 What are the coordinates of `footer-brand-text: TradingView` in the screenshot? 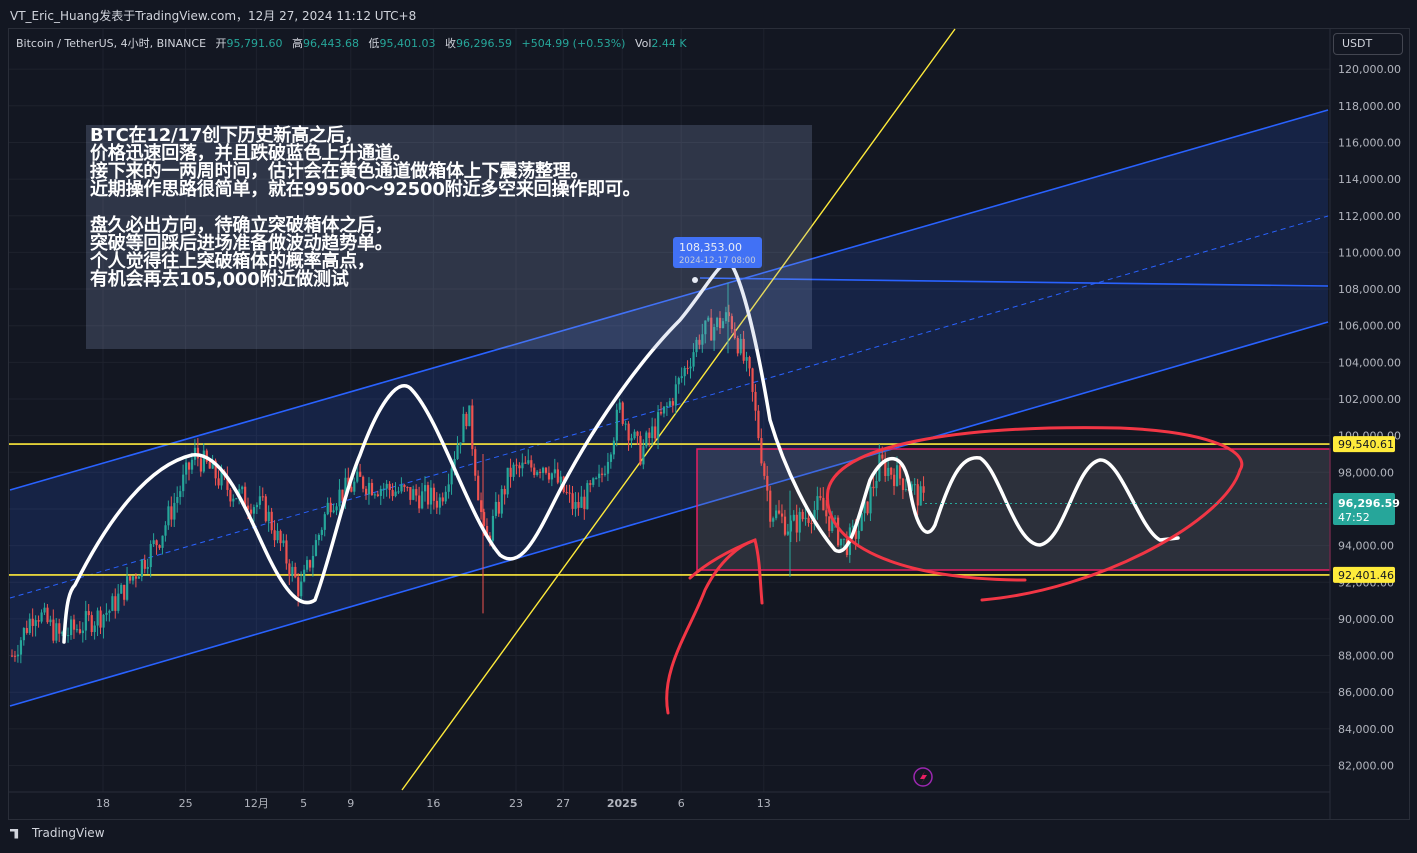 It's located at (68, 833).